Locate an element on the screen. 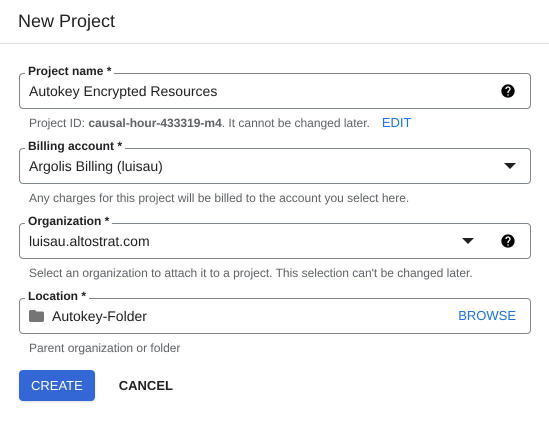 The width and height of the screenshot is (549, 429). dialog-title: New Project is located at coordinates (67, 21).